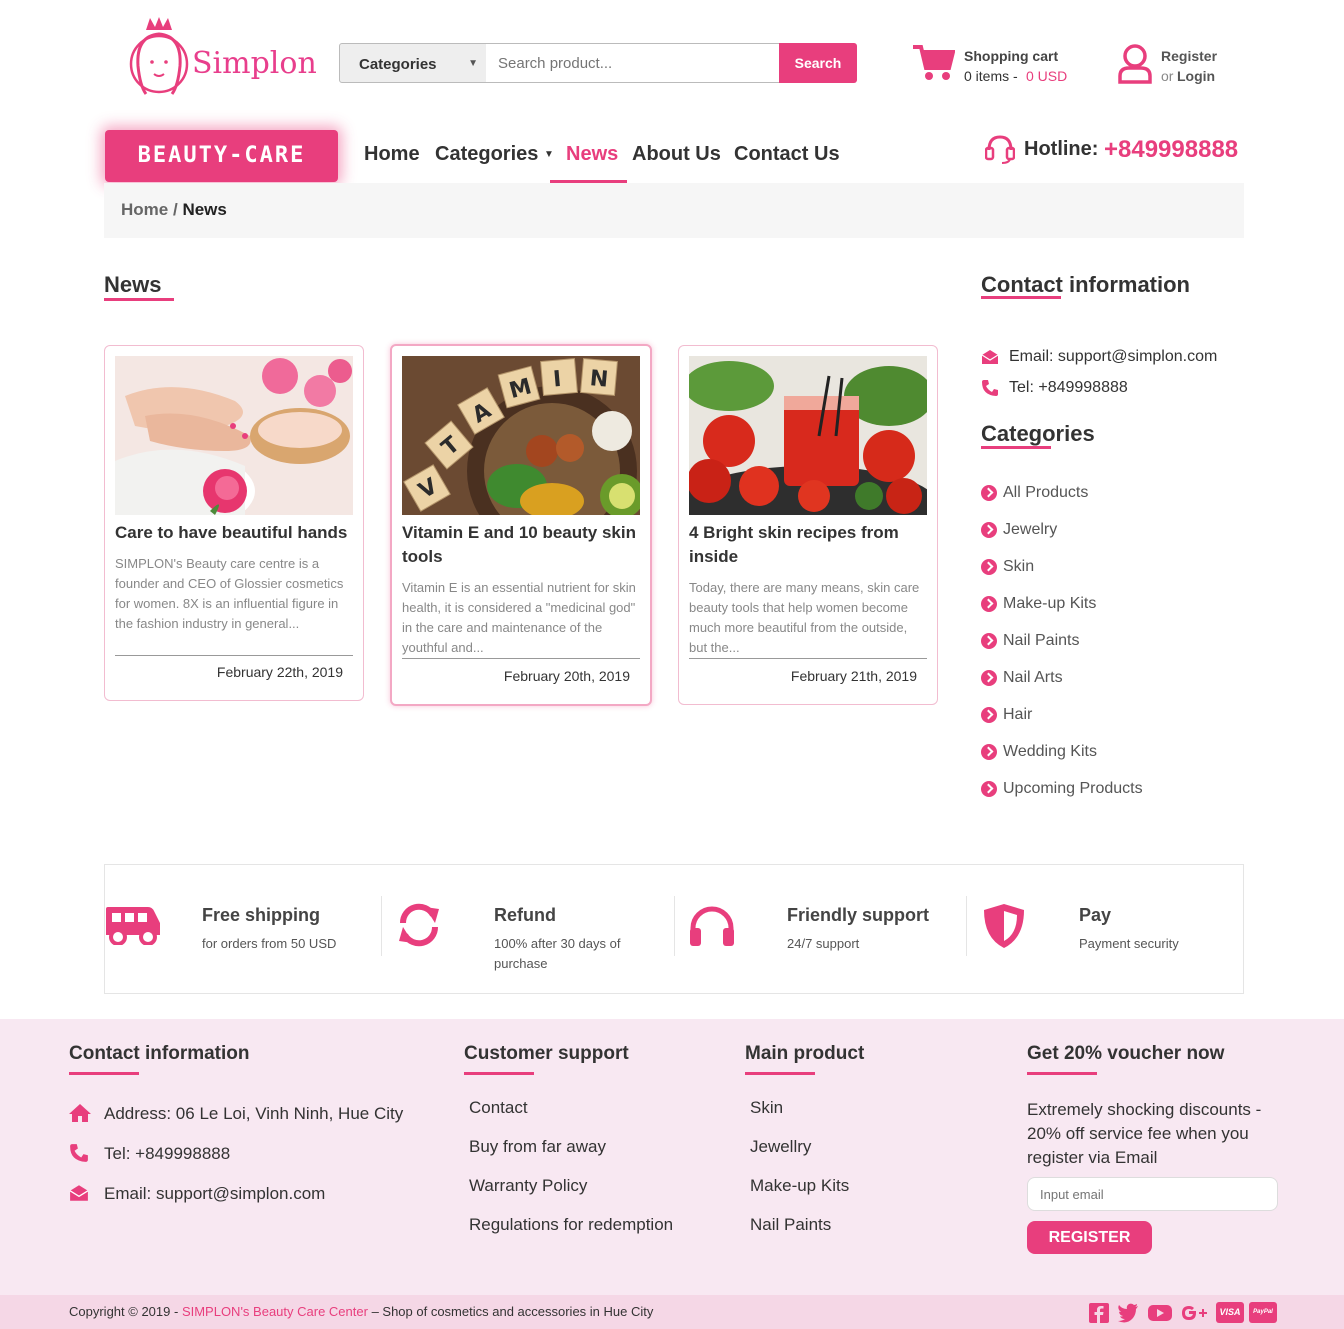  I want to click on register-button: REGISTER, so click(1089, 1237).